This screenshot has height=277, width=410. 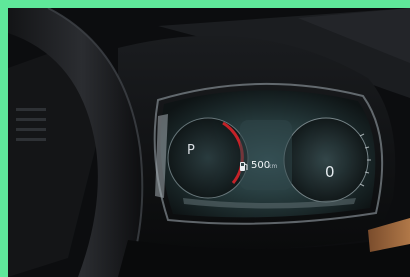 What do you see at coordinates (273, 166) in the screenshot?
I see `range-unit: km` at bounding box center [273, 166].